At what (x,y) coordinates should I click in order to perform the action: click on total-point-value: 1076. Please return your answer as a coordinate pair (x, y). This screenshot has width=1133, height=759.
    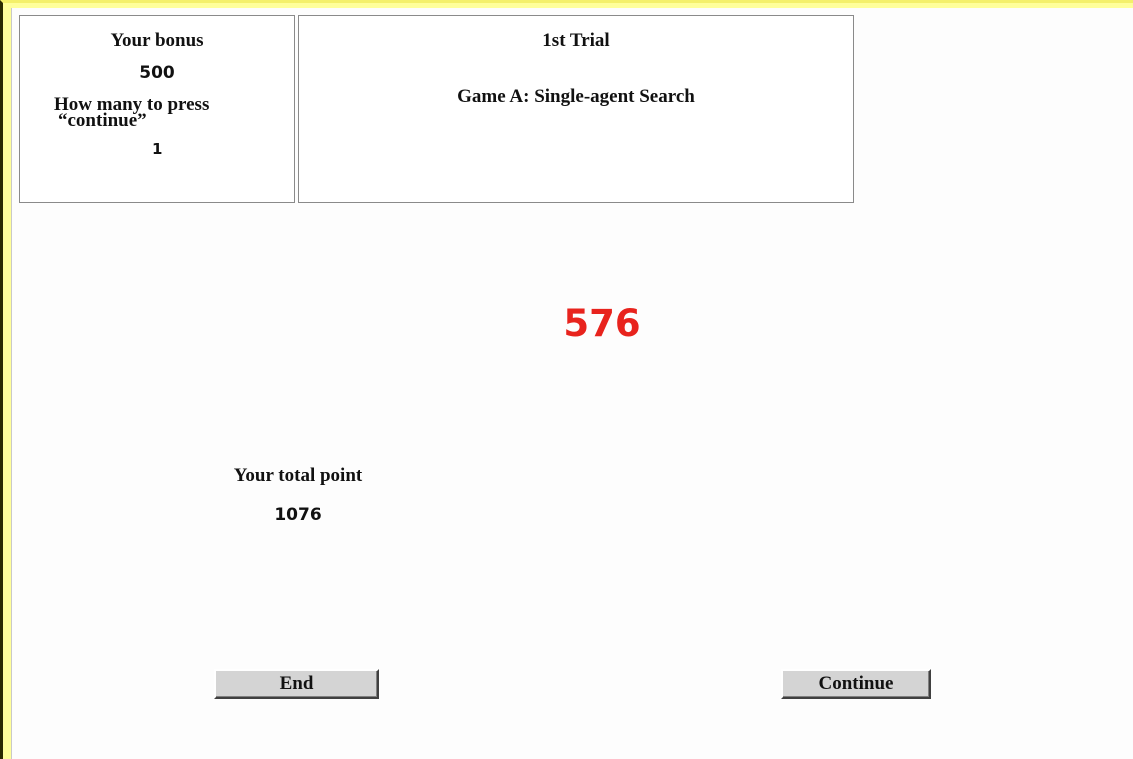
    Looking at the image, I should click on (298, 515).